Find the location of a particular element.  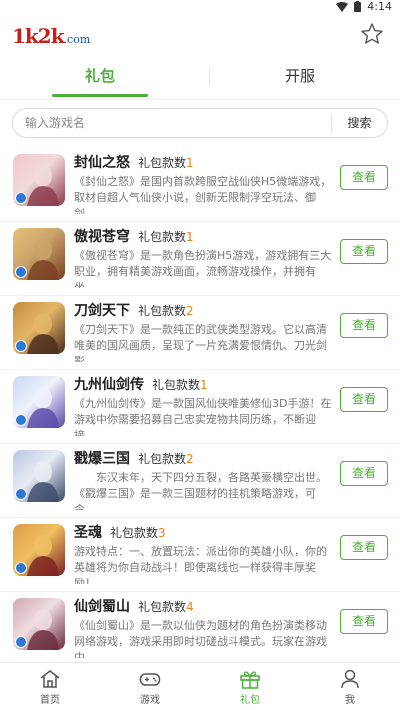

game-name: 圣魂 礼包款数3 is located at coordinates (120, 533).